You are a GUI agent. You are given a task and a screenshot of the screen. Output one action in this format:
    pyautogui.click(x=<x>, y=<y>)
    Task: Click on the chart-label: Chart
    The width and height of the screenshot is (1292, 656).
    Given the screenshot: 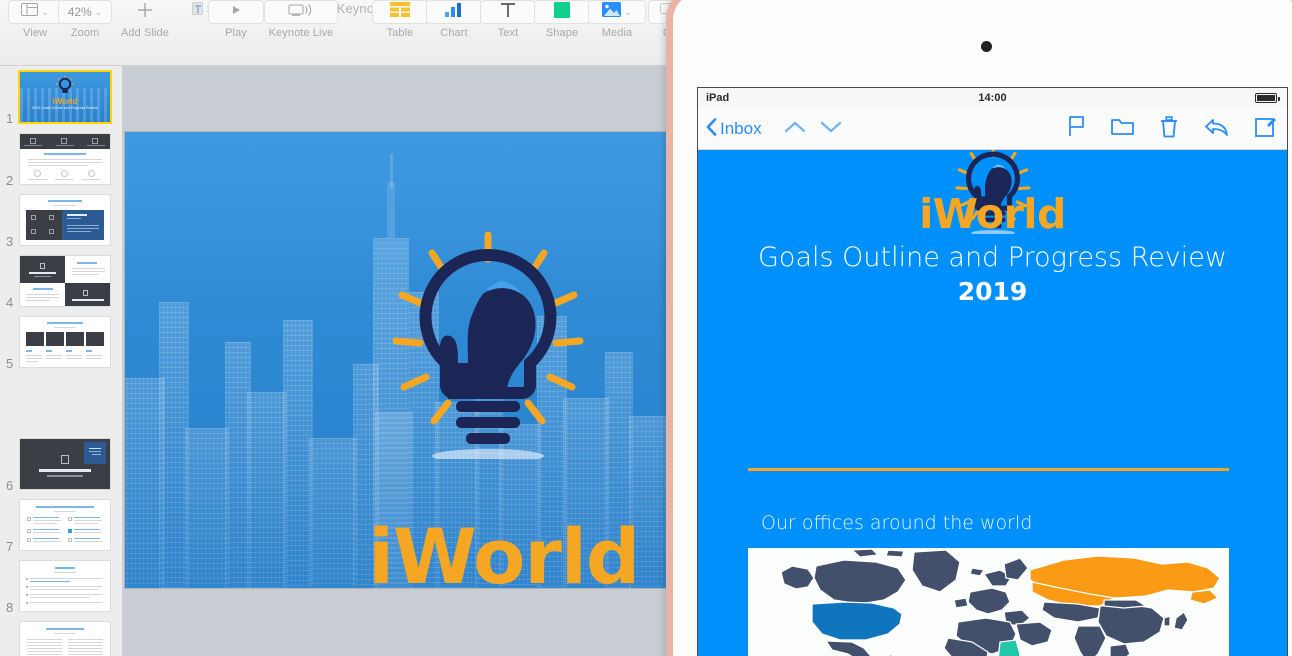 What is the action you would take?
    pyautogui.click(x=454, y=33)
    